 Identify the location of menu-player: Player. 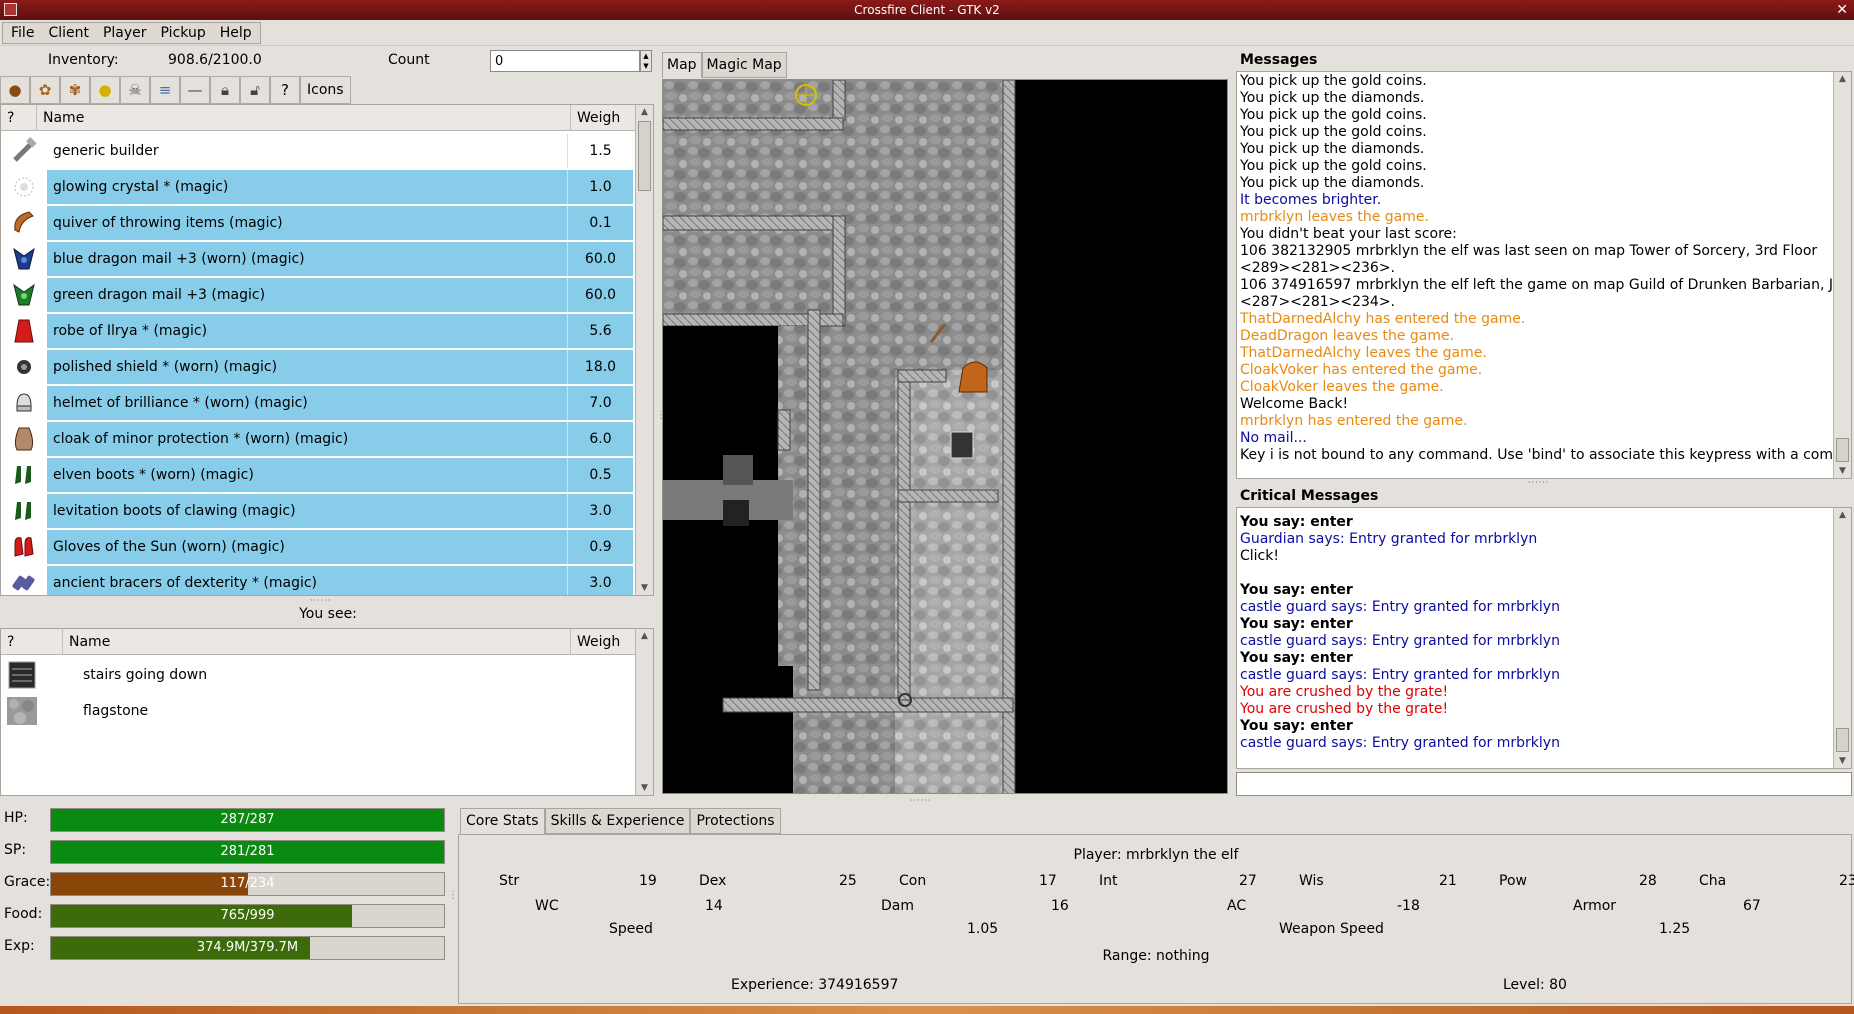
(125, 33).